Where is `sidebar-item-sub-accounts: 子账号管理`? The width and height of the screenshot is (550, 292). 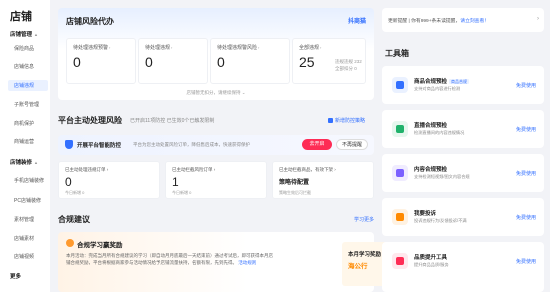
sidebar-item-sub-accounts: 子账号管理 is located at coordinates (26, 104).